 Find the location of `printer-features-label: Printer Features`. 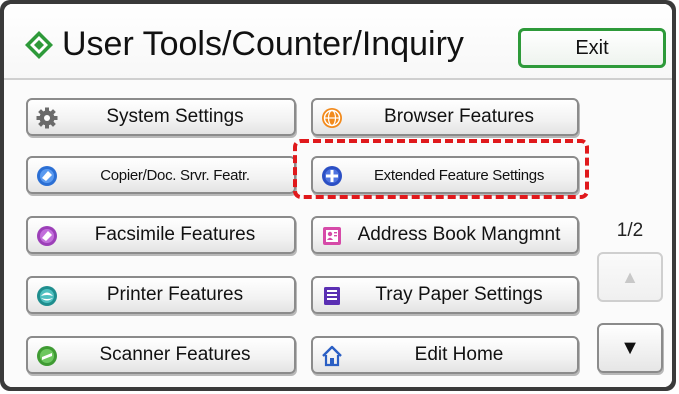

printer-features-label: Printer Features is located at coordinates (175, 294).